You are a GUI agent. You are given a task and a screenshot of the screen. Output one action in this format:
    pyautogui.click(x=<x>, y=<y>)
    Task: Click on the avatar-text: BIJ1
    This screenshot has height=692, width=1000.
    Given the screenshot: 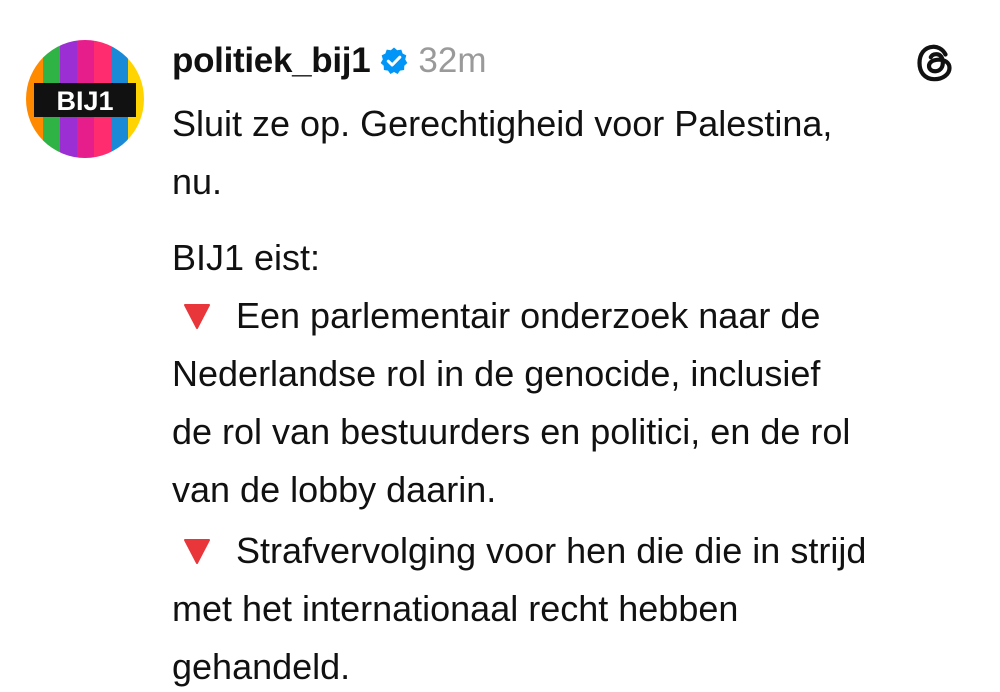 What is the action you would take?
    pyautogui.click(x=84, y=101)
    